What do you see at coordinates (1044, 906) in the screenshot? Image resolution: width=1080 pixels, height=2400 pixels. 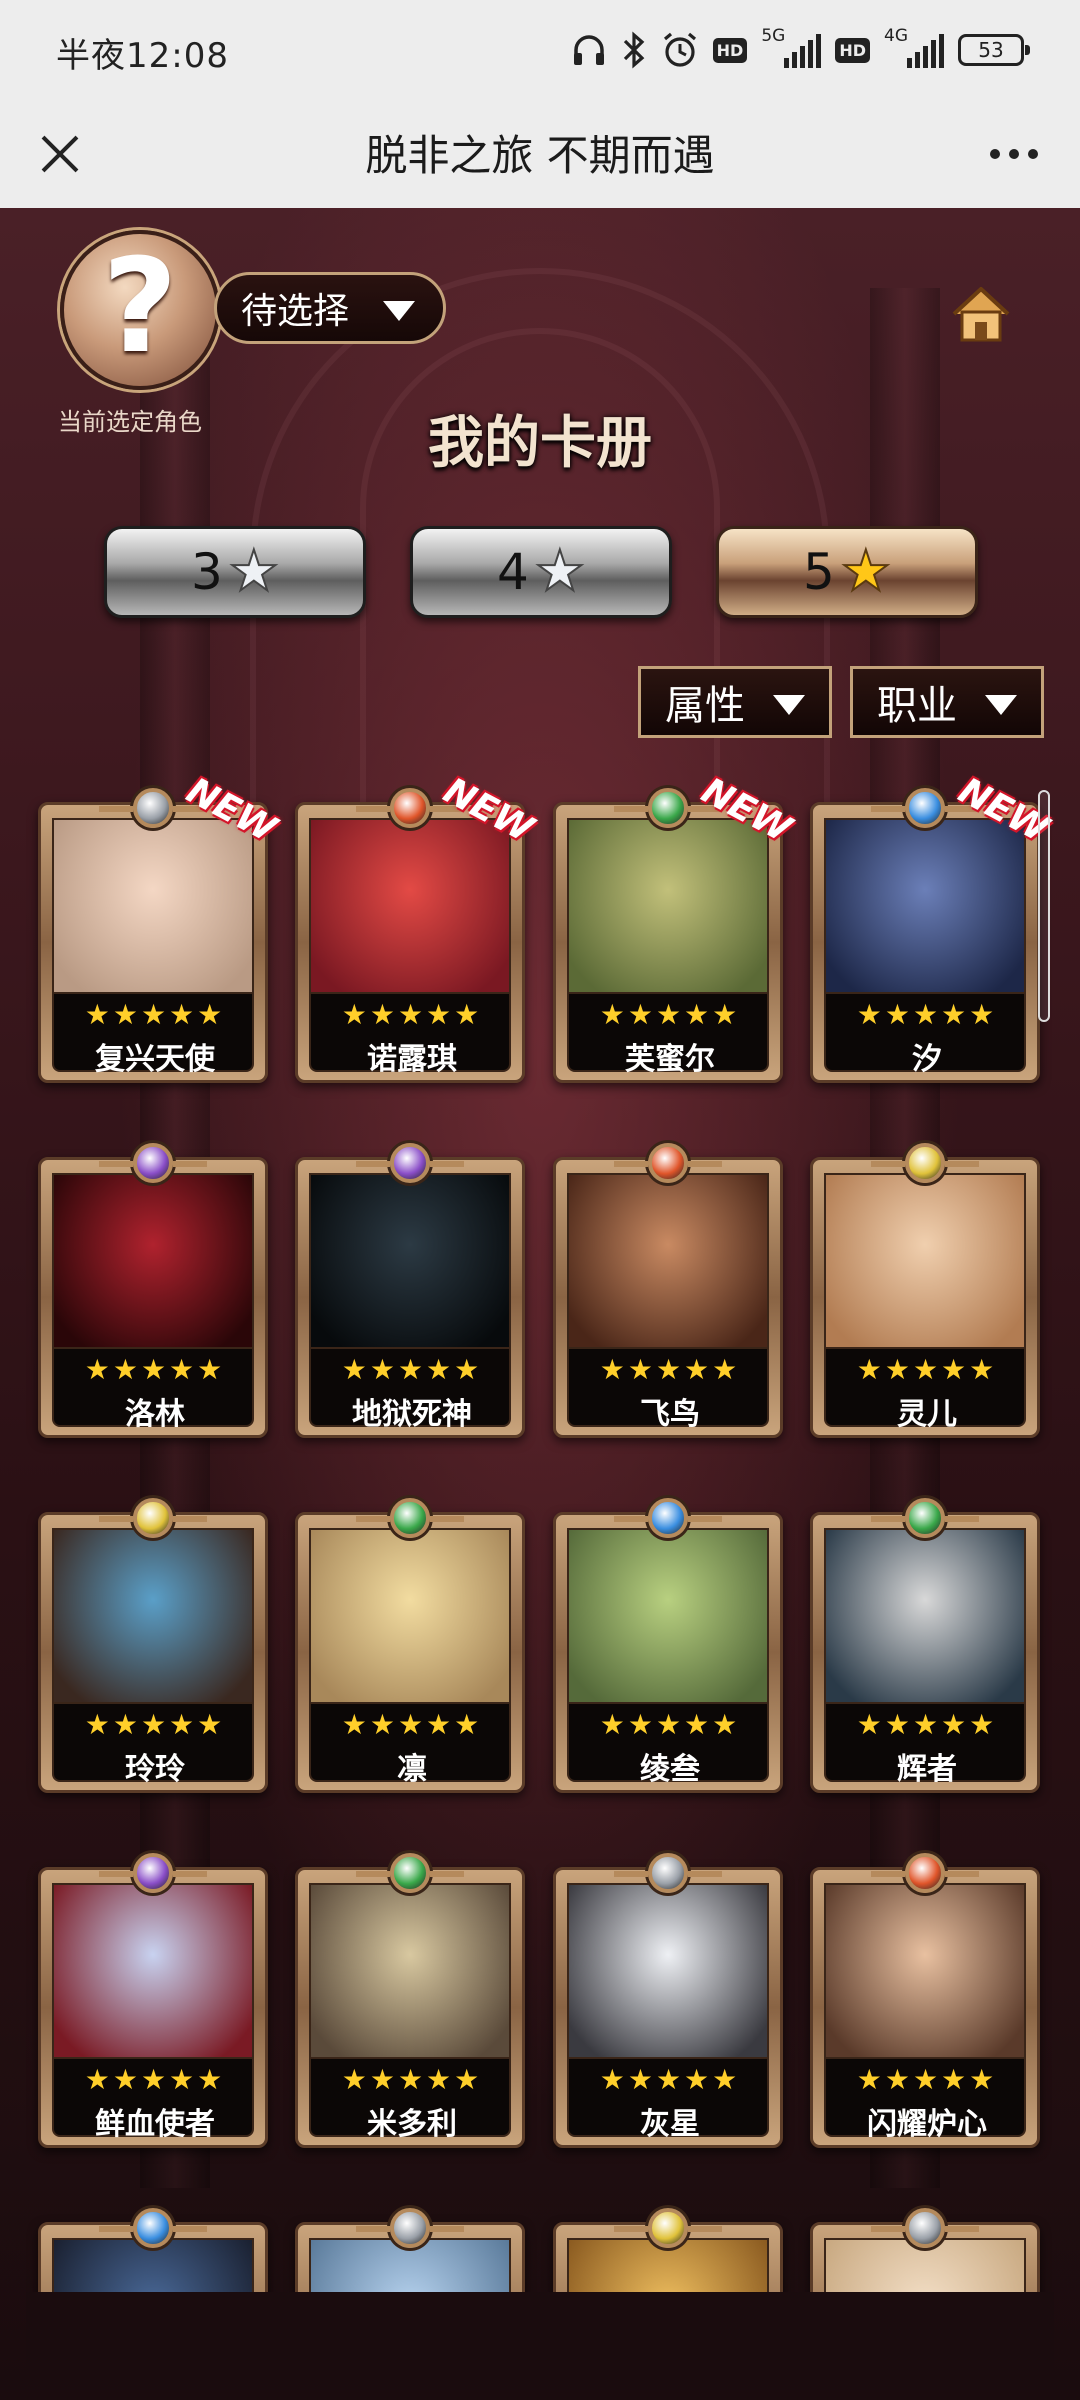 I see `scrollbar` at bounding box center [1044, 906].